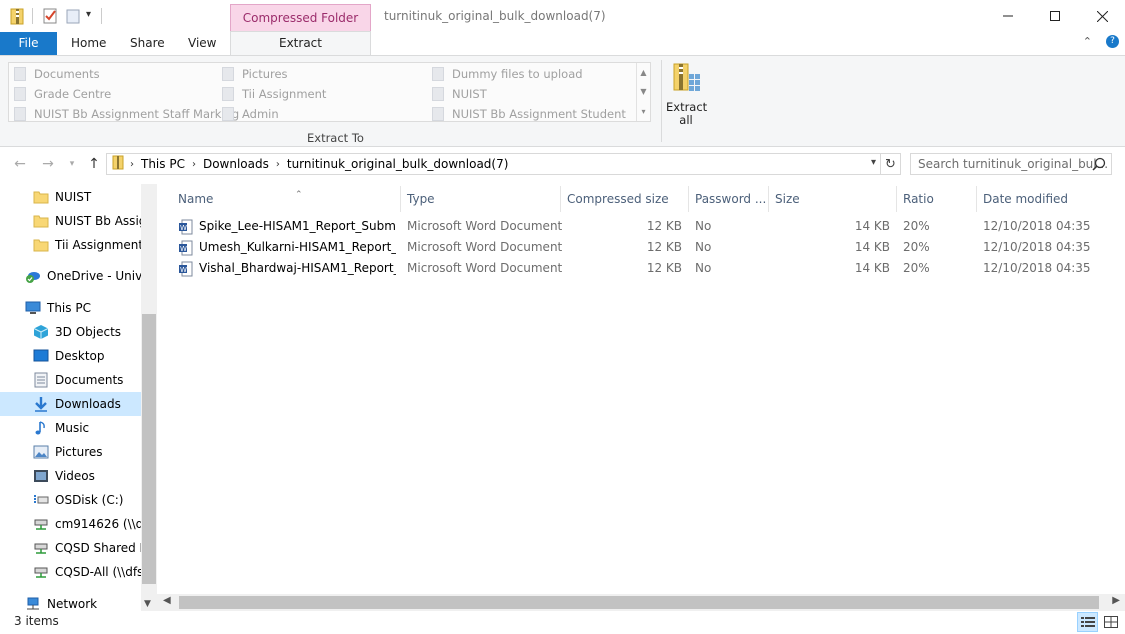  Describe the element at coordinates (228, 74) in the screenshot. I see `pictures-folder-icon` at that location.